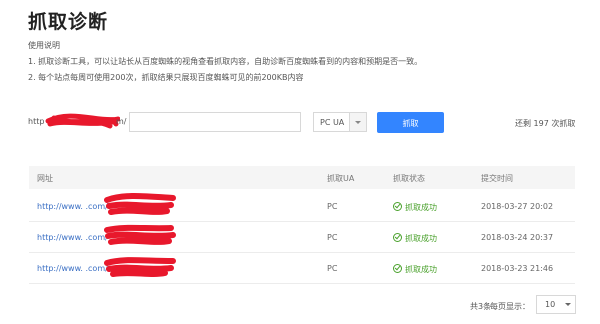 The width and height of the screenshot is (600, 324). Describe the element at coordinates (45, 178) in the screenshot. I see `column-header-url: 网址` at that location.